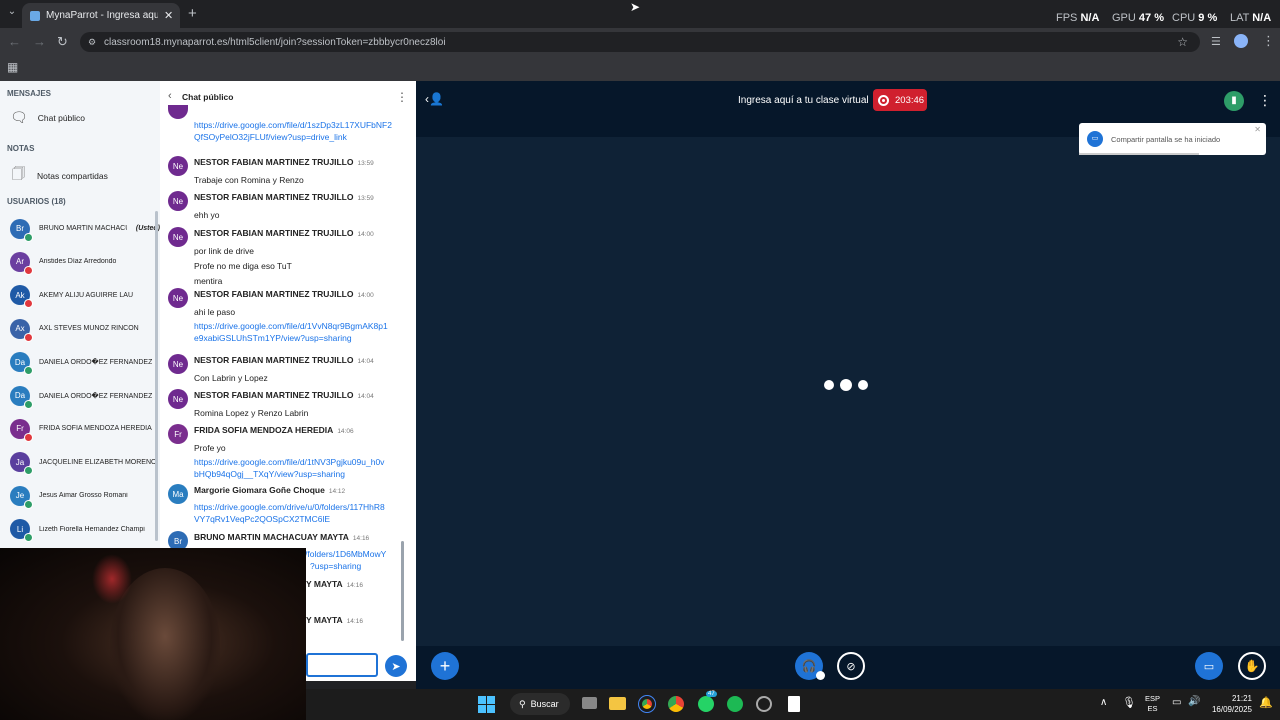  Describe the element at coordinates (1139, 154) in the screenshot. I see `toast-progress` at that location.